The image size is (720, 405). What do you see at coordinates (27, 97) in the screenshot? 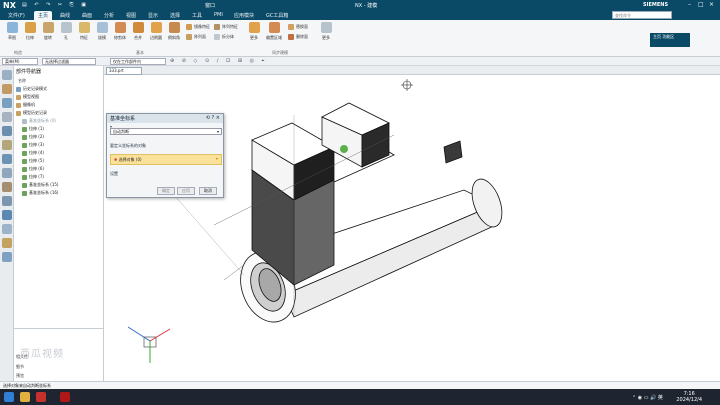
I see `tree-item-model-views: 模型视图` at bounding box center [27, 97].